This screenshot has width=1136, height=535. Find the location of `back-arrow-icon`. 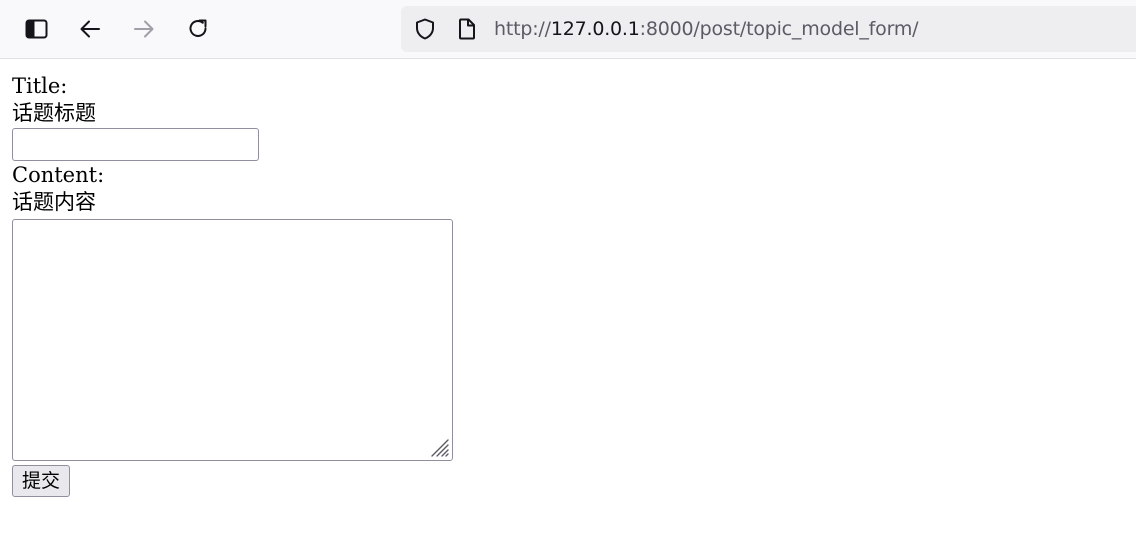

back-arrow-icon is located at coordinates (90, 29).